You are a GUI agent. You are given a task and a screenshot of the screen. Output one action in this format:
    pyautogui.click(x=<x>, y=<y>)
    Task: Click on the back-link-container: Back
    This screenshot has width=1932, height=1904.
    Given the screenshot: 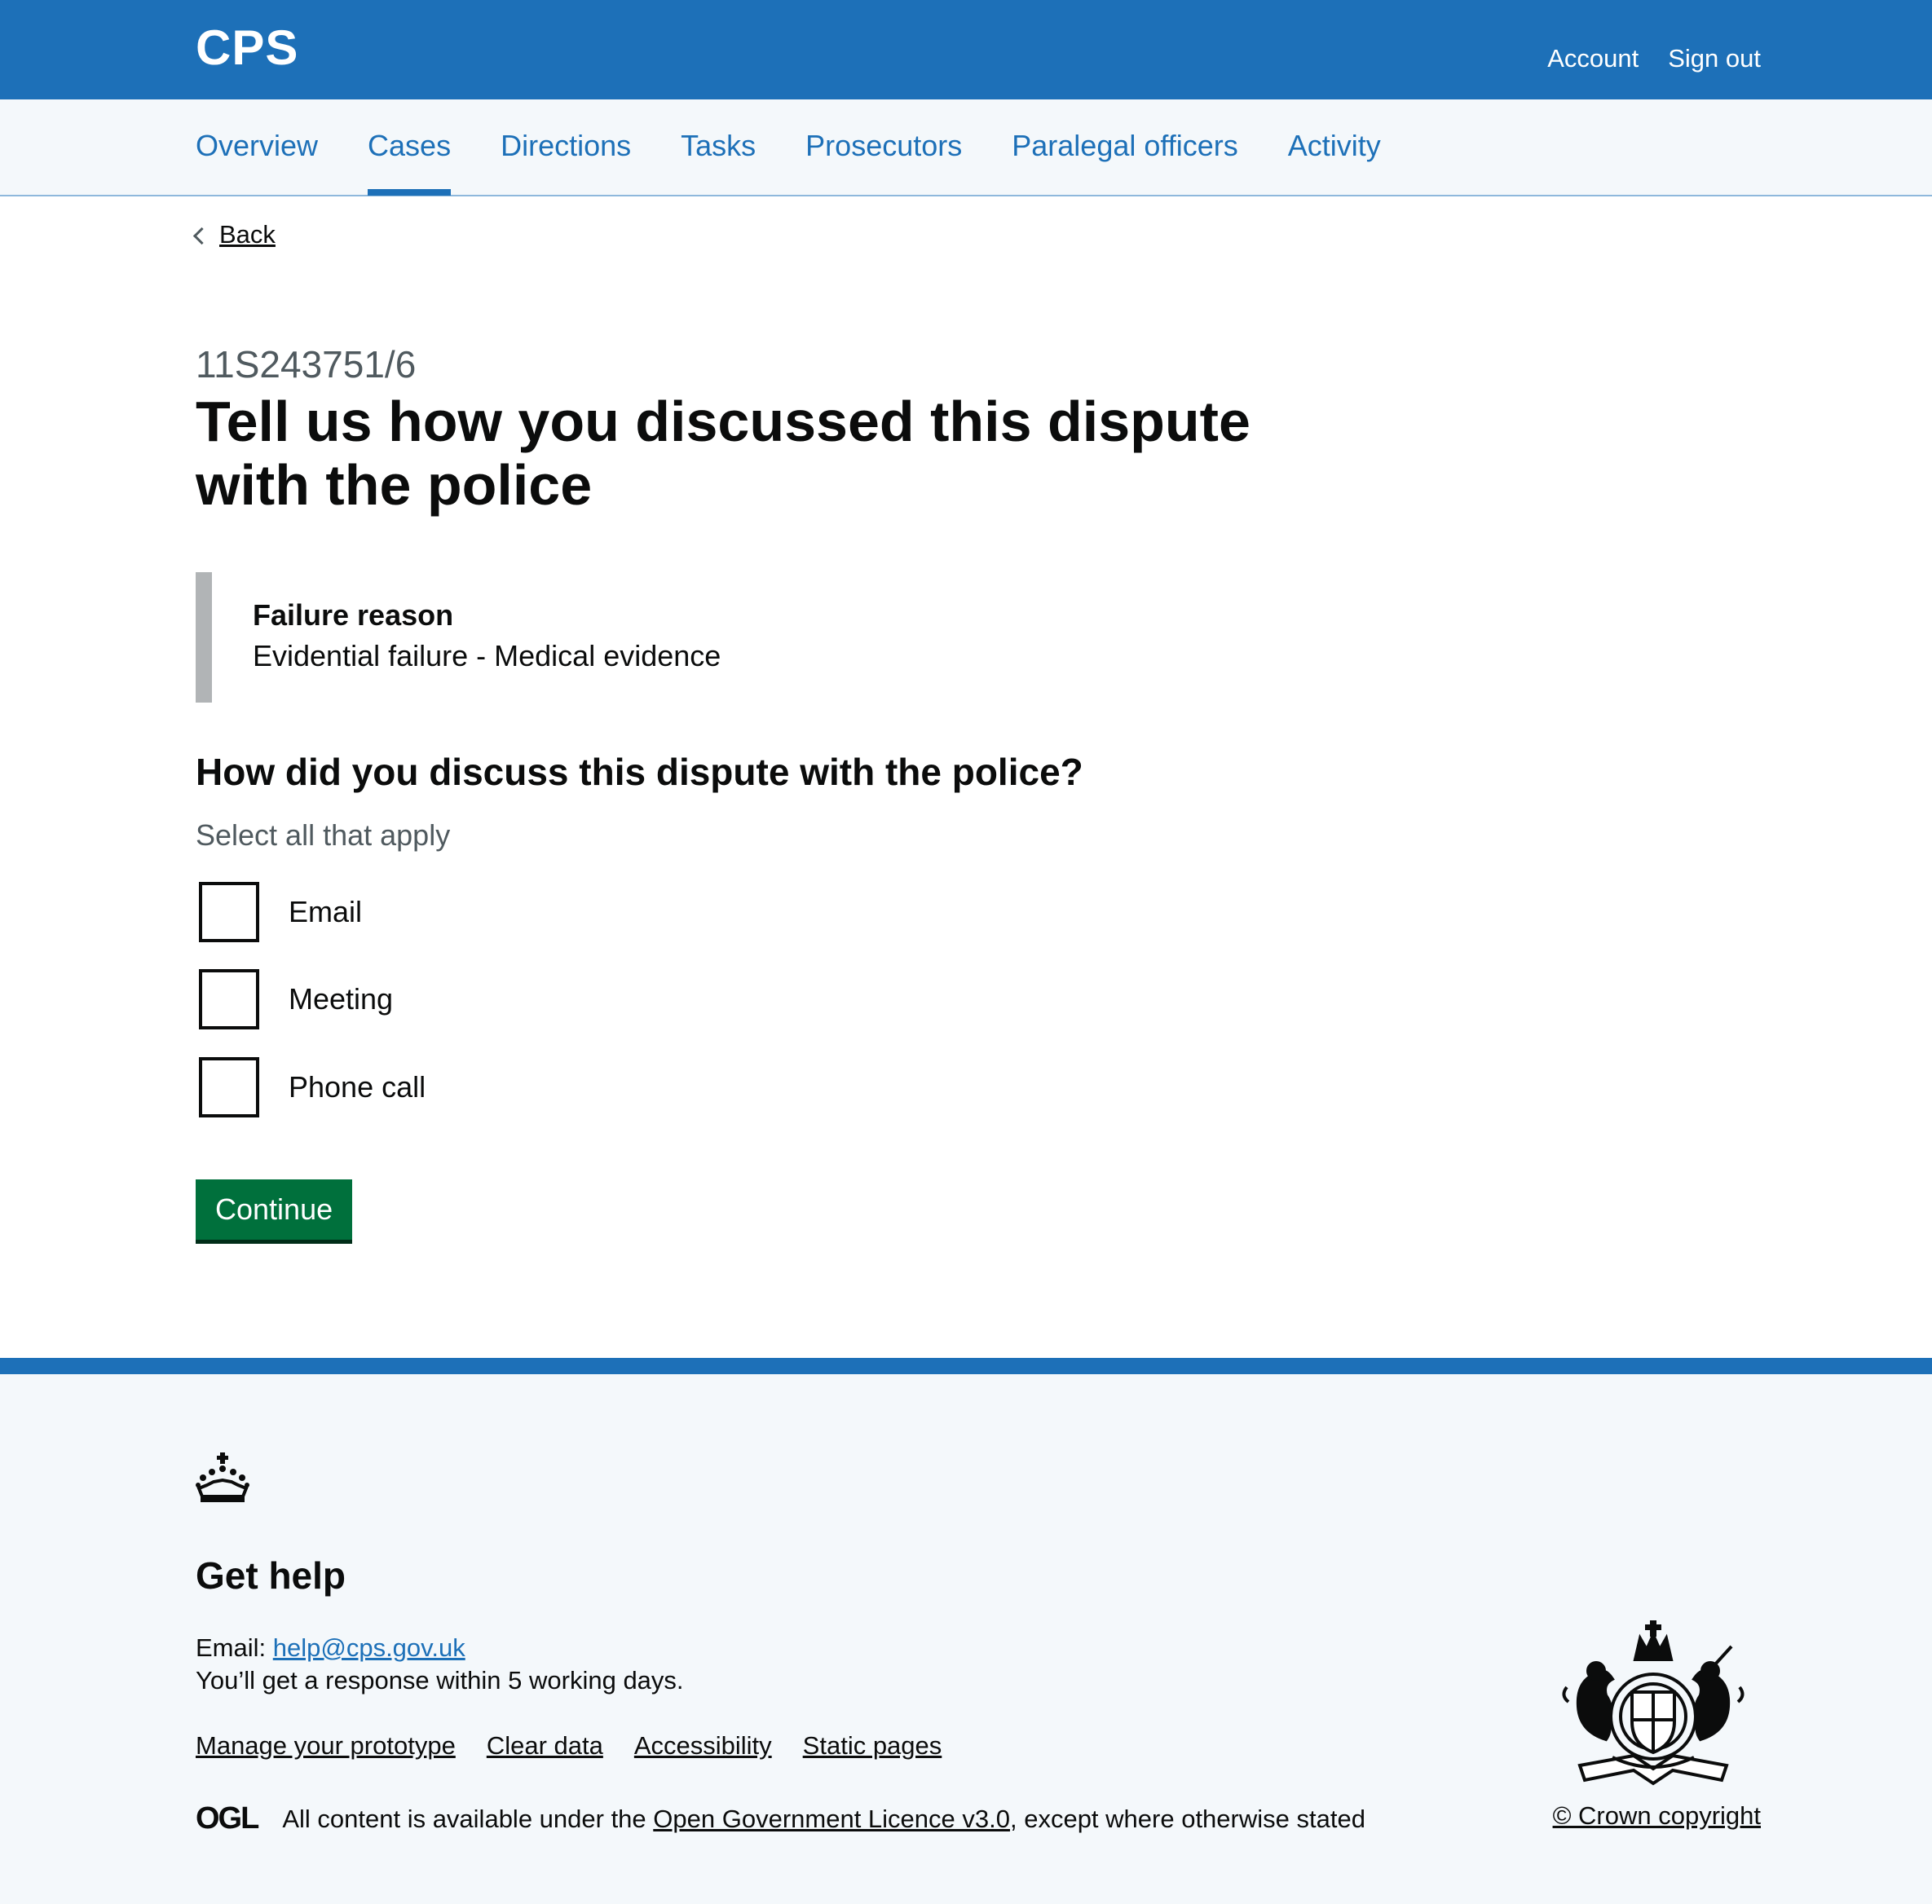 What is the action you would take?
    pyautogui.click(x=234, y=235)
    